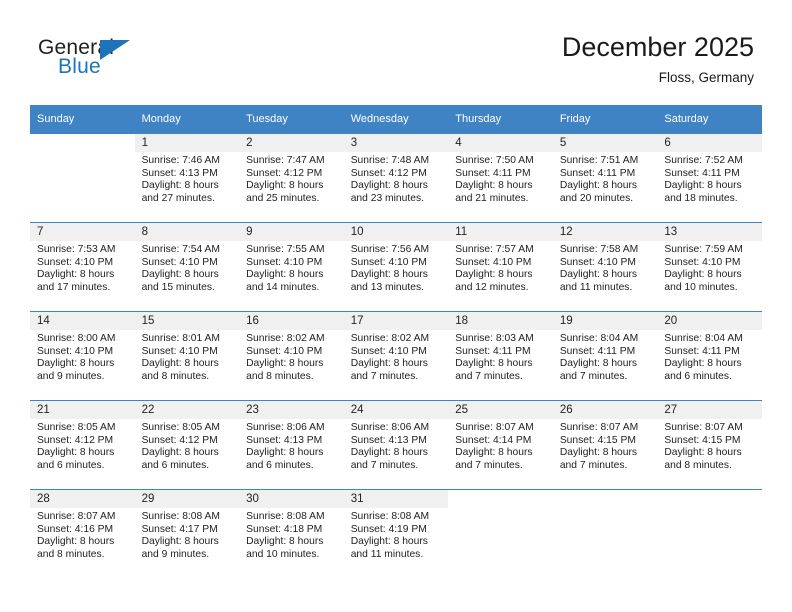  Describe the element at coordinates (75, 529) in the screenshot. I see `sunset-text: Sunset: 4:16 PM` at that location.